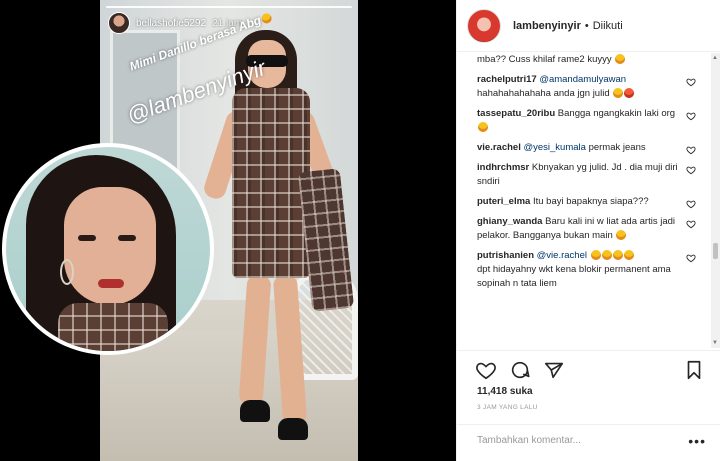 The height and width of the screenshot is (461, 720). Describe the element at coordinates (544, 59) in the screenshot. I see `comment-text: mba?? Cuss khilaf rame2 kuyyy` at that location.